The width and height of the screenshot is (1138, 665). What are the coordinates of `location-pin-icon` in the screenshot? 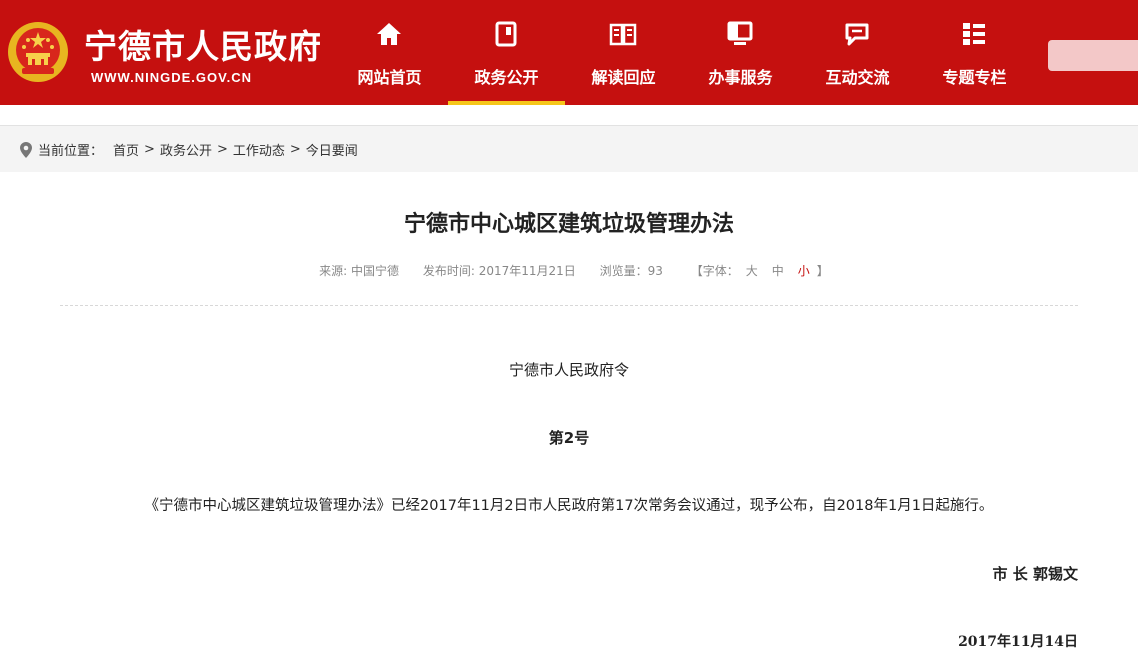 It's located at (26, 149).